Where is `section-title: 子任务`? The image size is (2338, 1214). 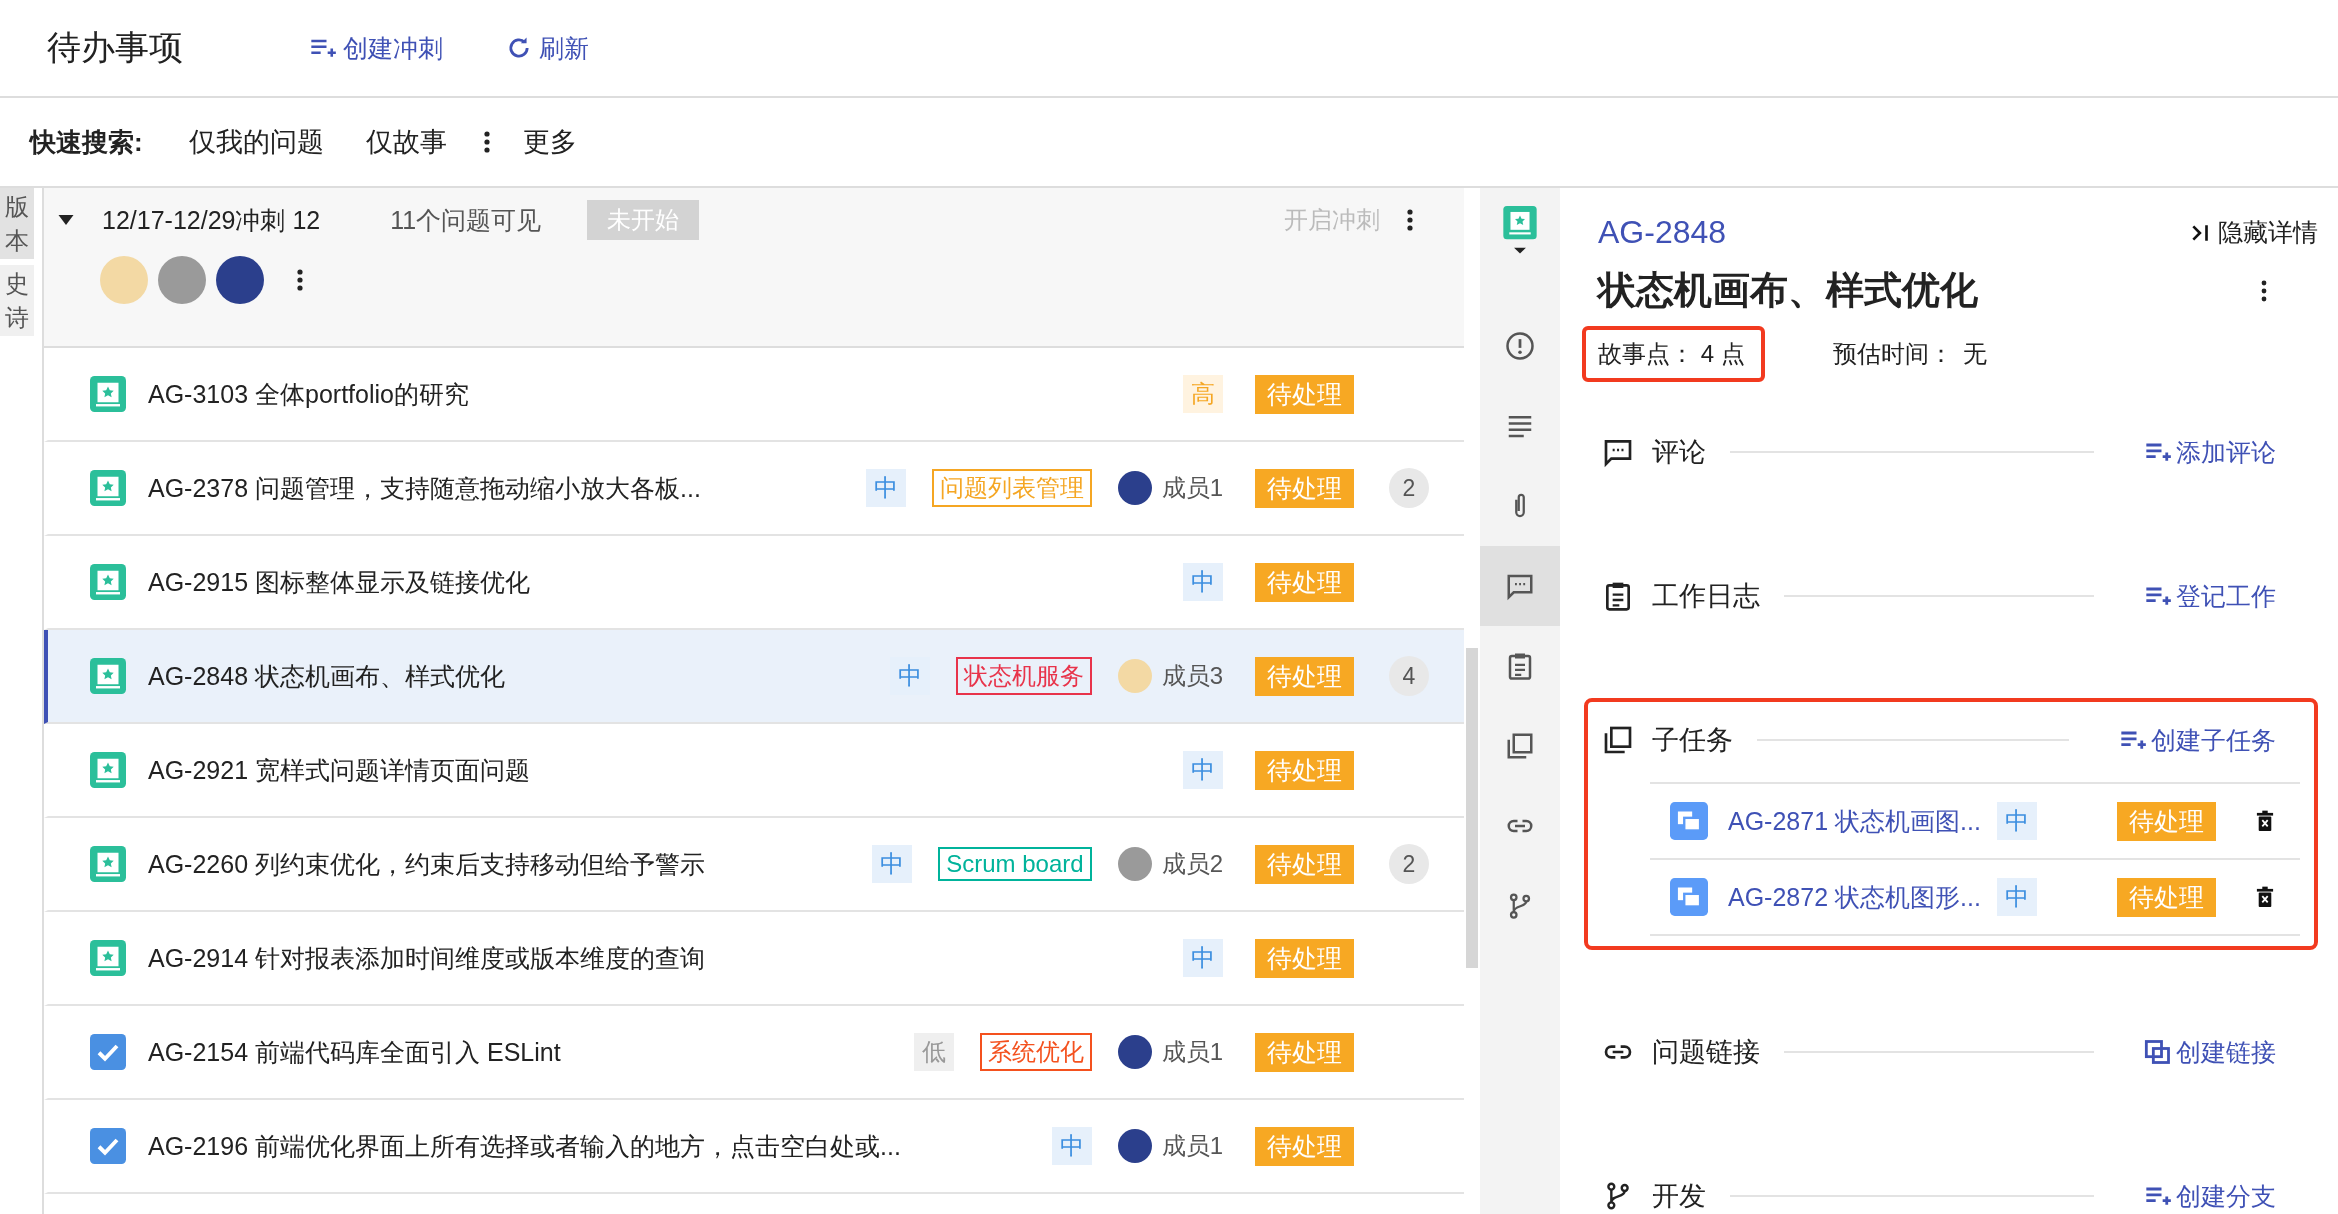 section-title: 子任务 is located at coordinates (1692, 740).